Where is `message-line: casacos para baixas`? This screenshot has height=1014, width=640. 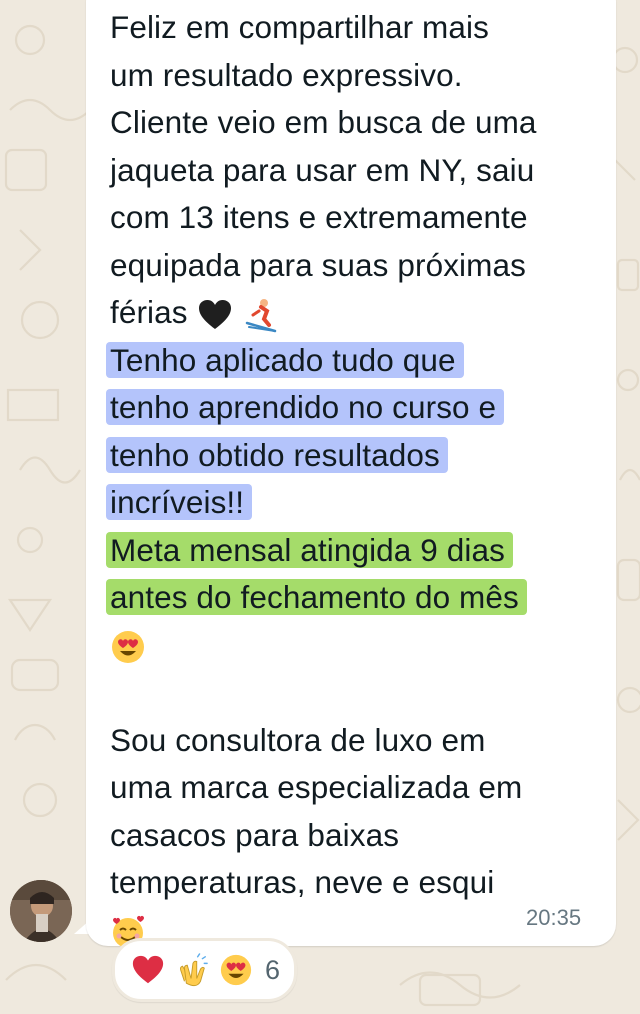
message-line: casacos para baixas is located at coordinates (255, 834).